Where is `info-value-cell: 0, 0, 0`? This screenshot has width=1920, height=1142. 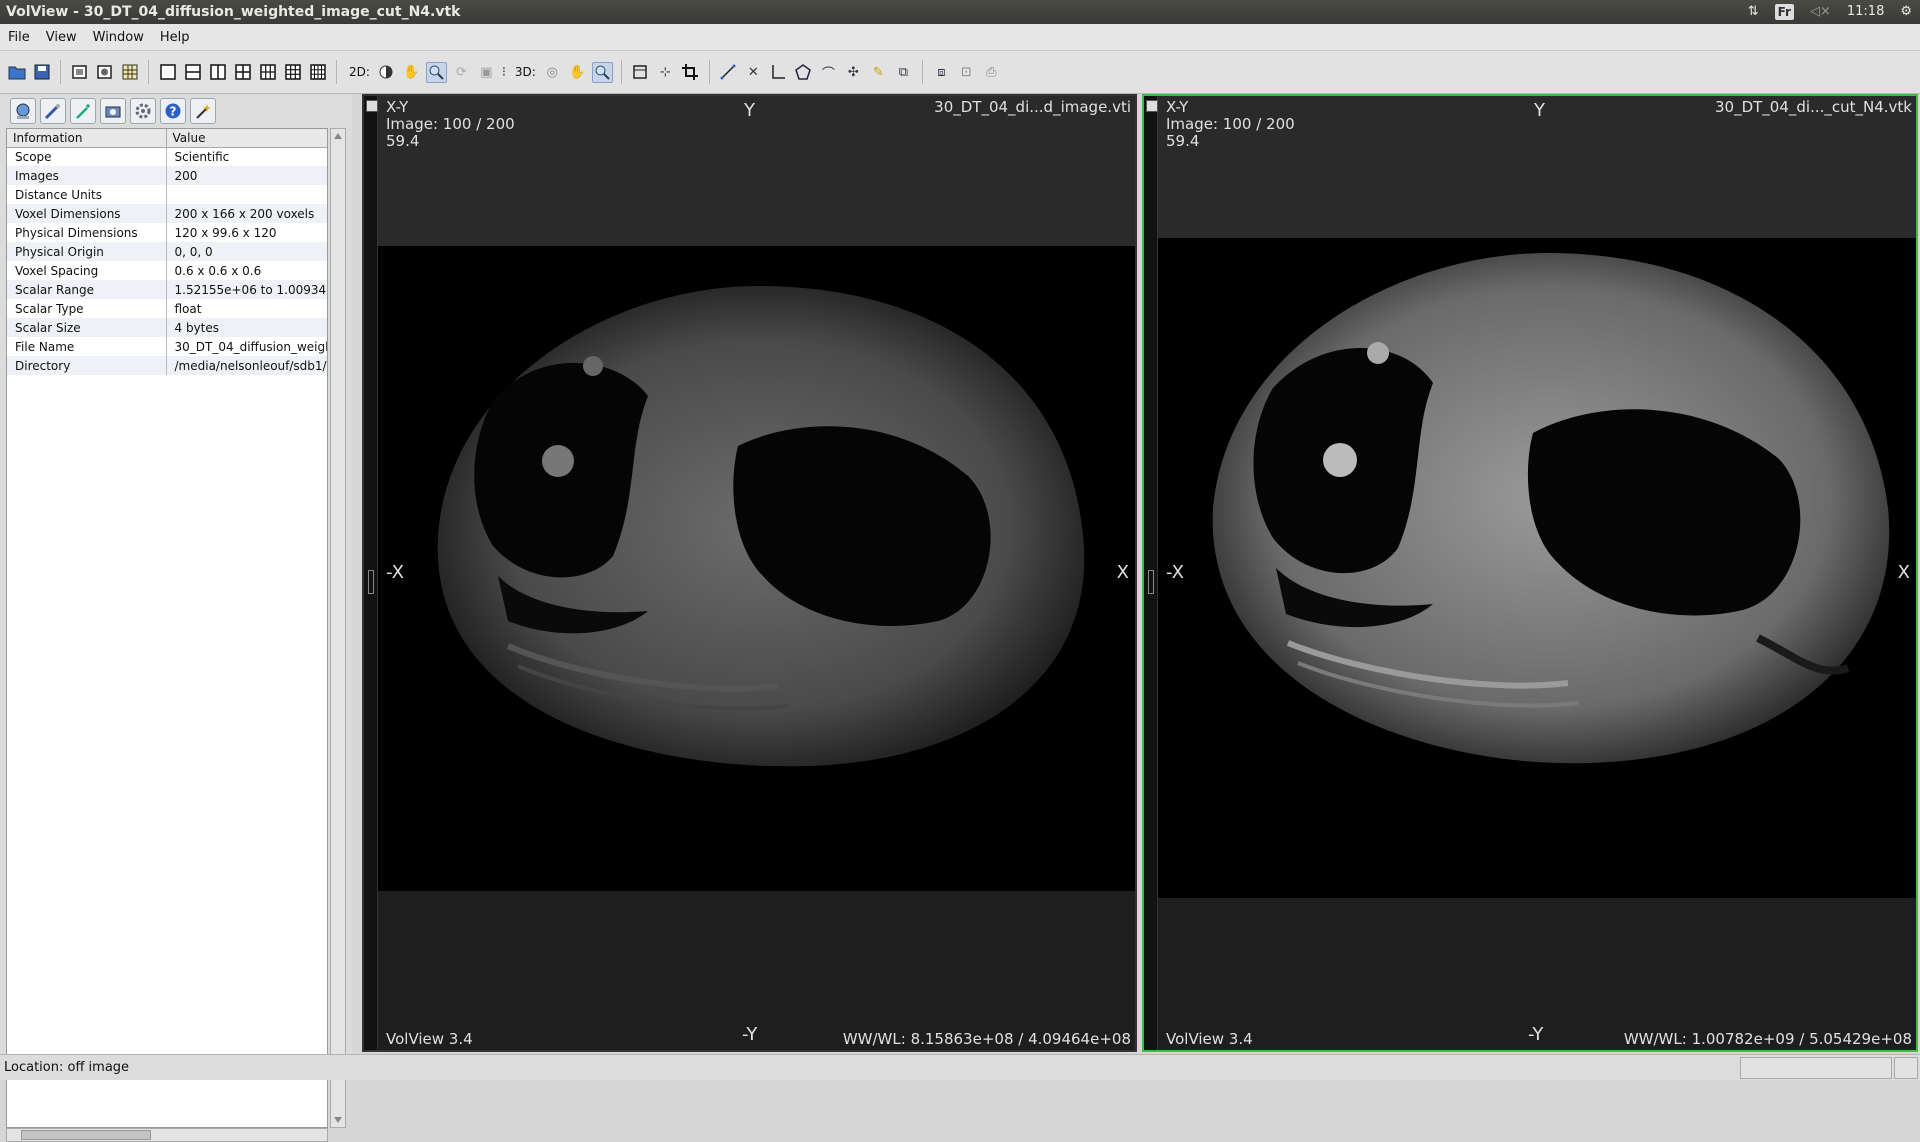 info-value-cell: 0, 0, 0 is located at coordinates (246, 251).